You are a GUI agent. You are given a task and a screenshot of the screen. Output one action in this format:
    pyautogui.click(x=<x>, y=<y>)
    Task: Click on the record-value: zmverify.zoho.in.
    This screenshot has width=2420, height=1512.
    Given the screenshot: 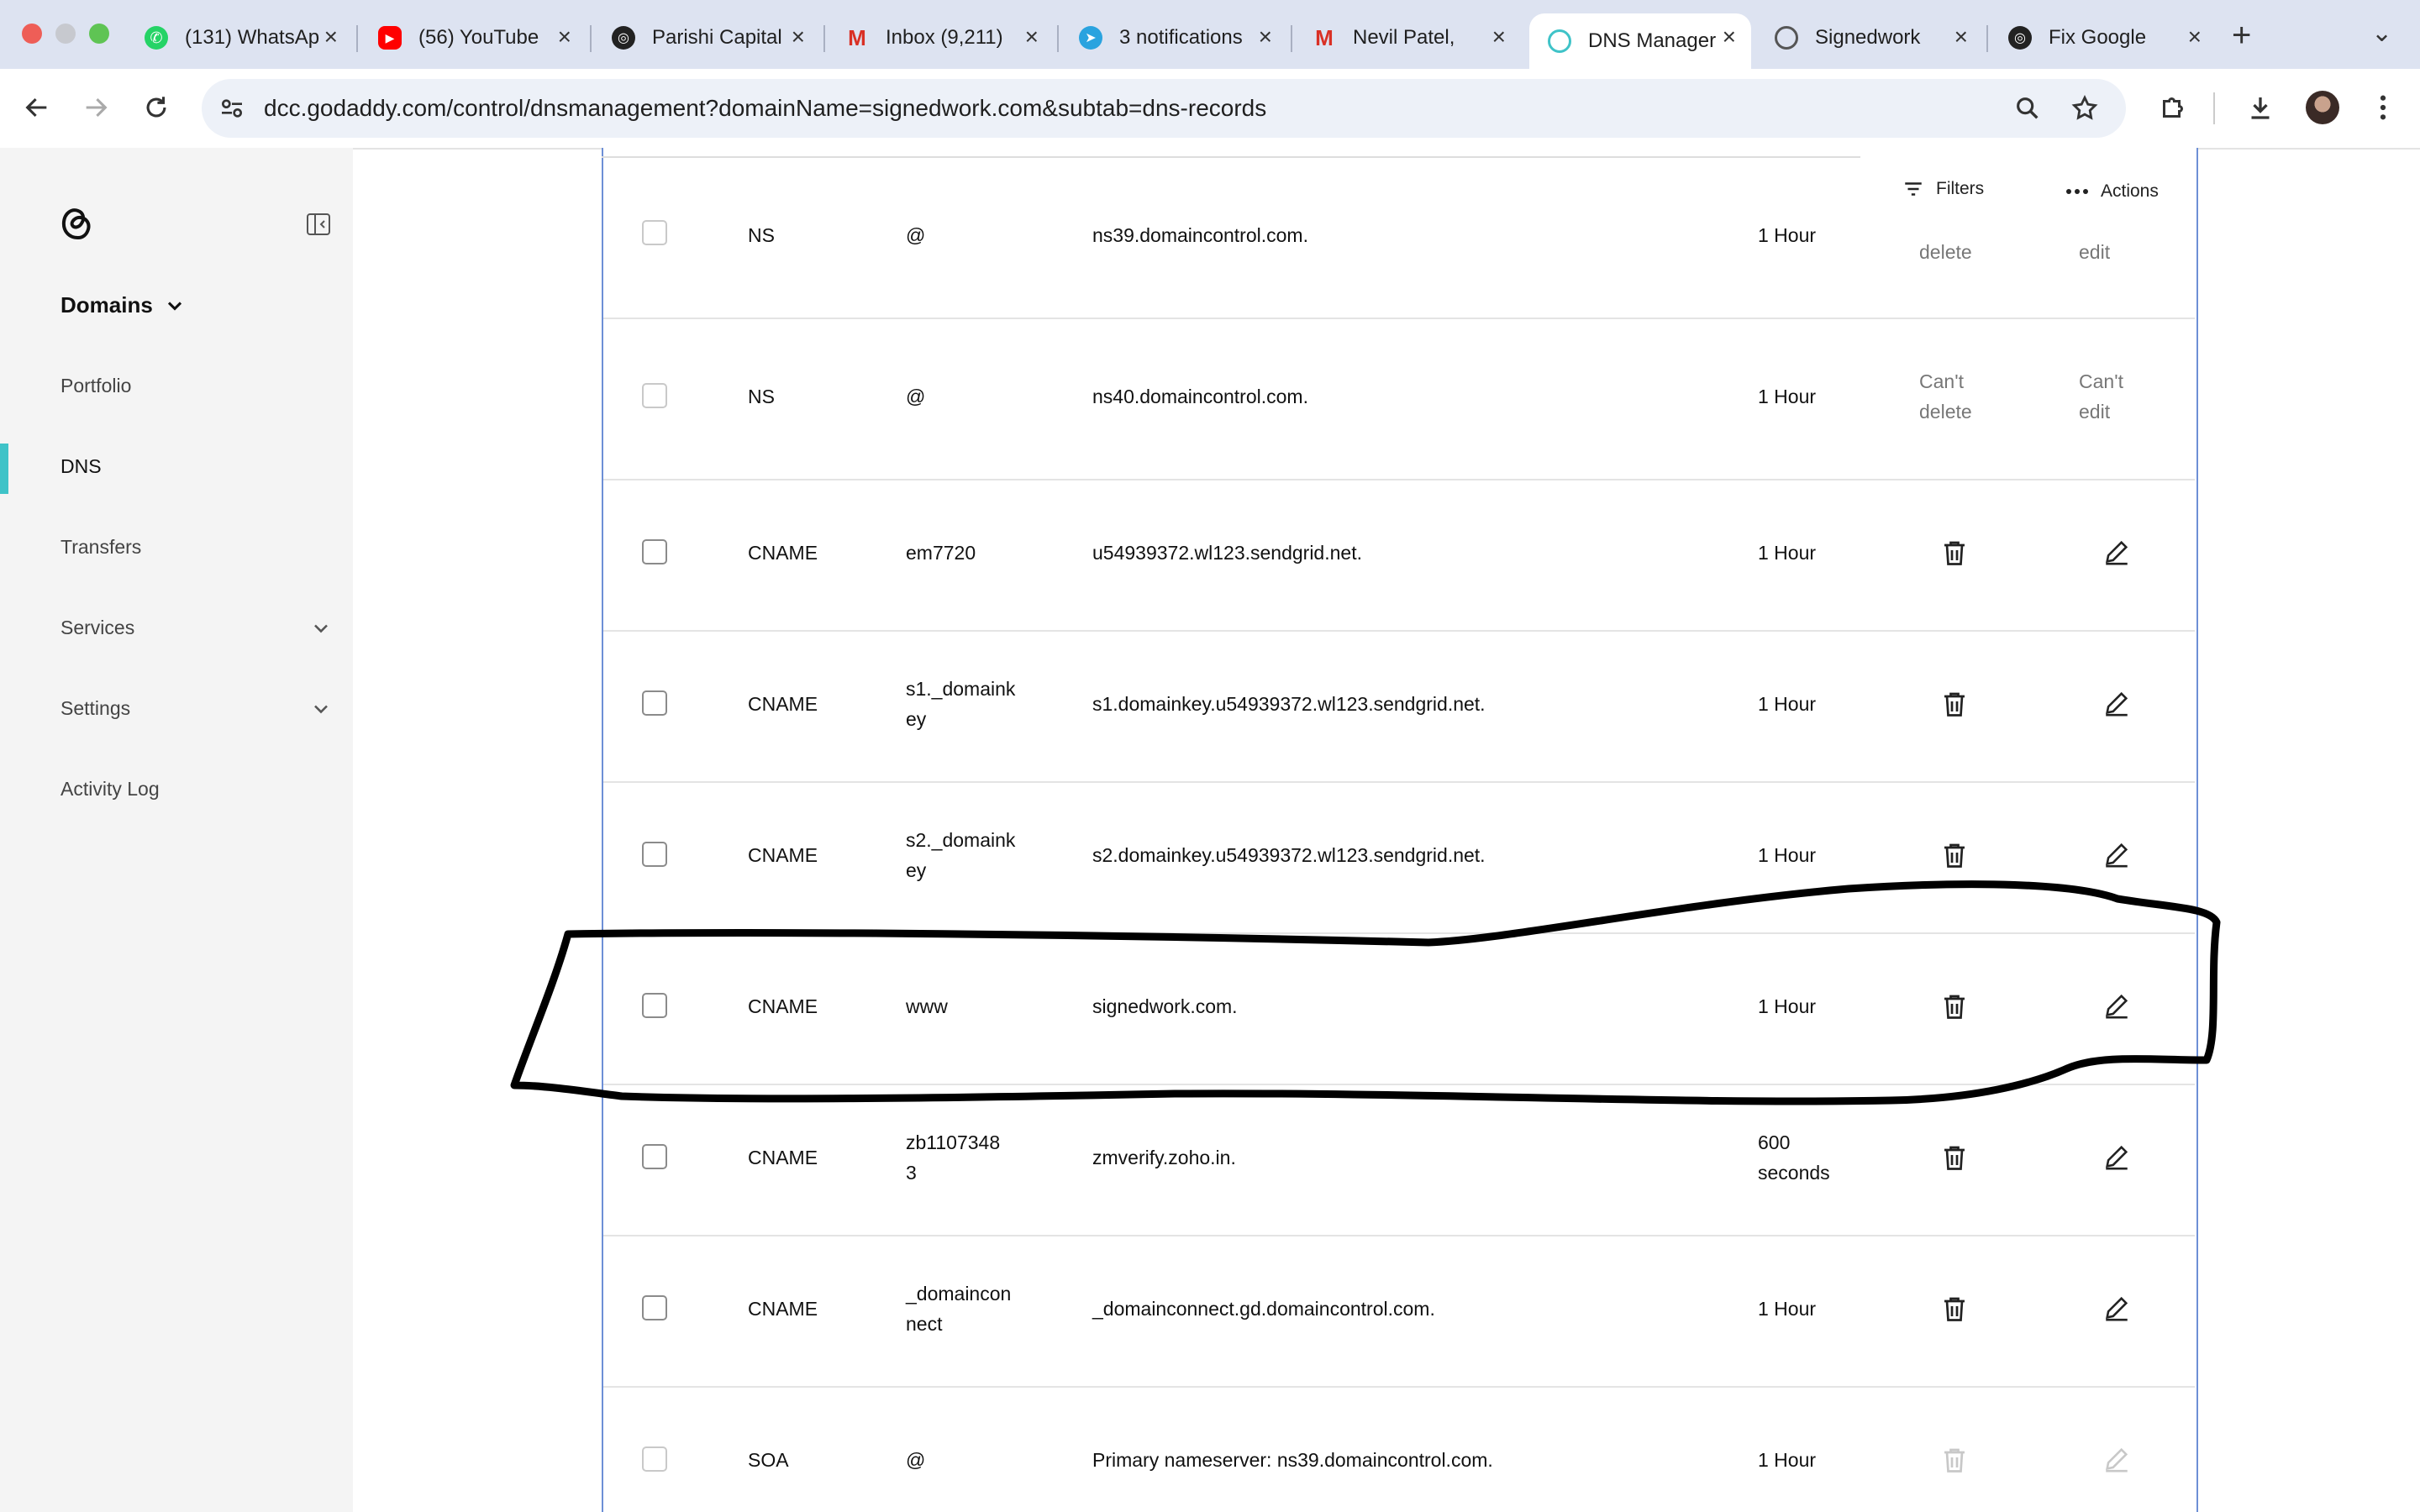 What is the action you would take?
    pyautogui.click(x=1164, y=1157)
    